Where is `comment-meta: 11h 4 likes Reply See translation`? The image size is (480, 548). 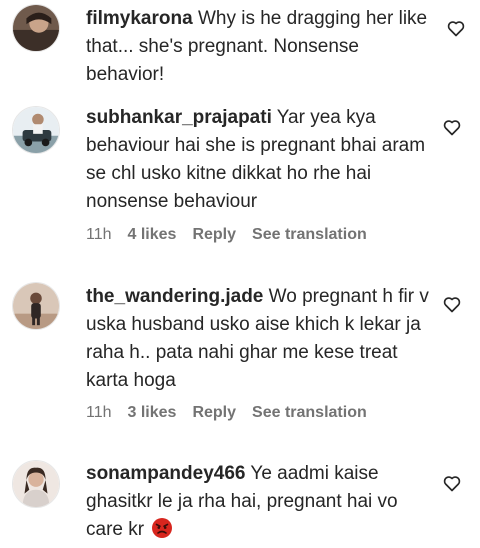
comment-meta: 11h 4 likes Reply See translation is located at coordinates (226, 235).